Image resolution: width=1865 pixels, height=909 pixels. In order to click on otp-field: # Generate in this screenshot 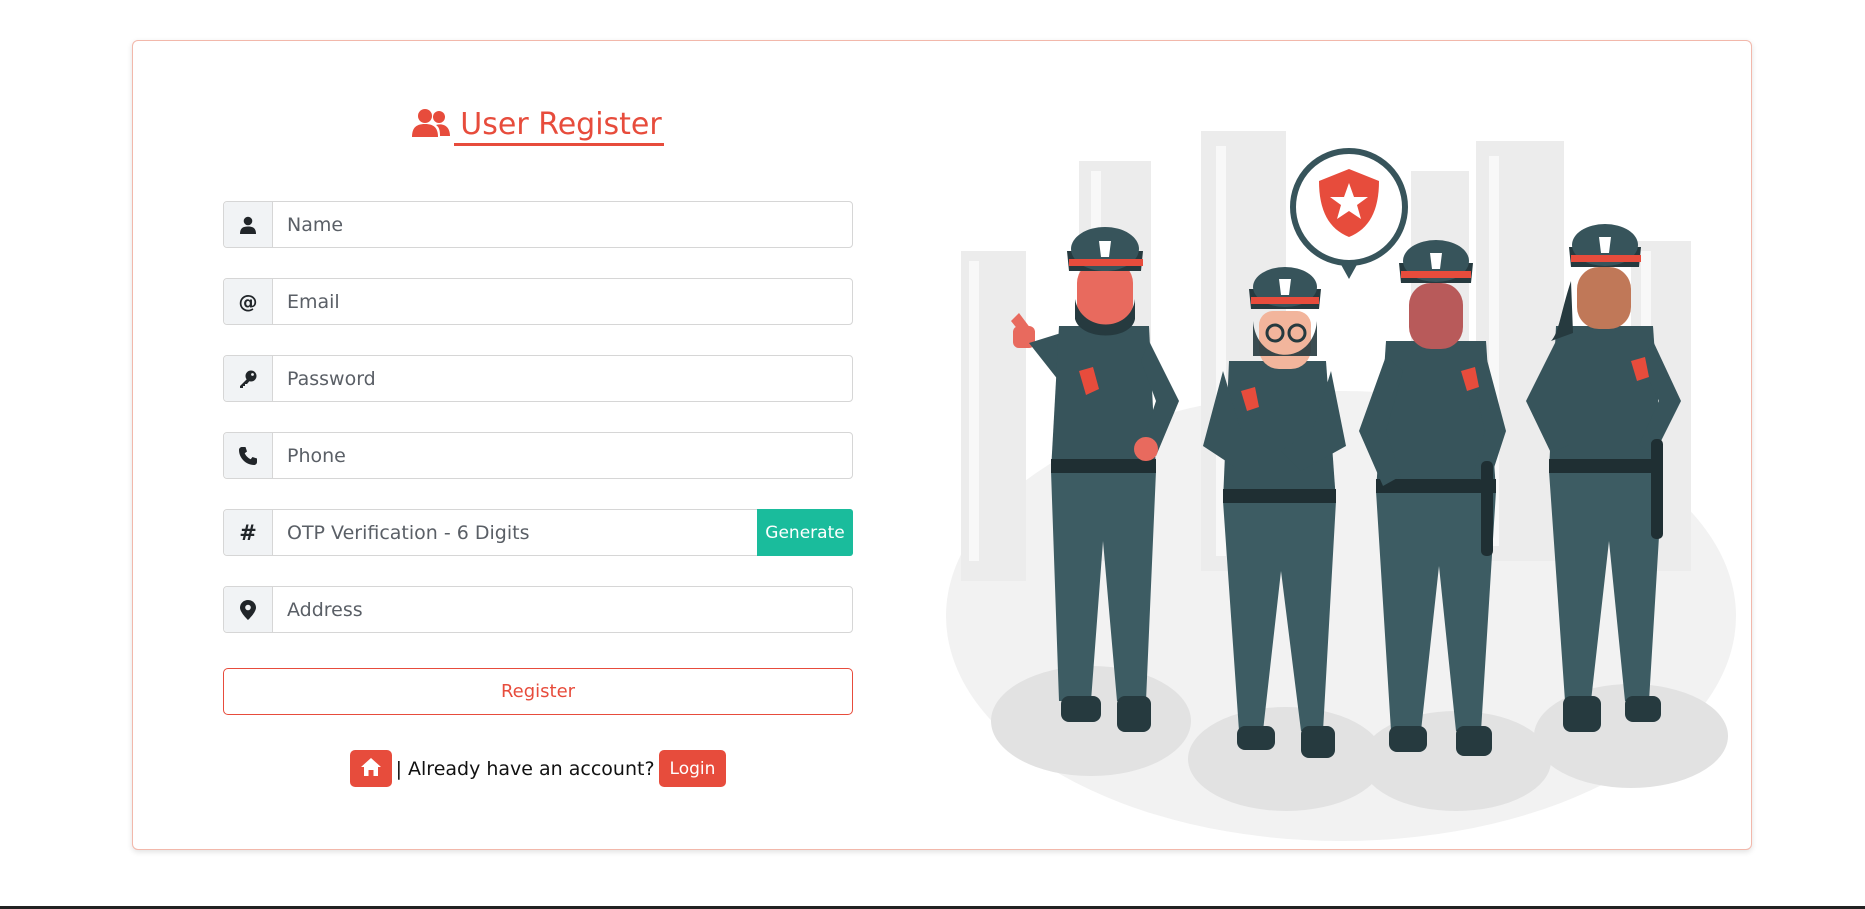, I will do `click(538, 532)`.